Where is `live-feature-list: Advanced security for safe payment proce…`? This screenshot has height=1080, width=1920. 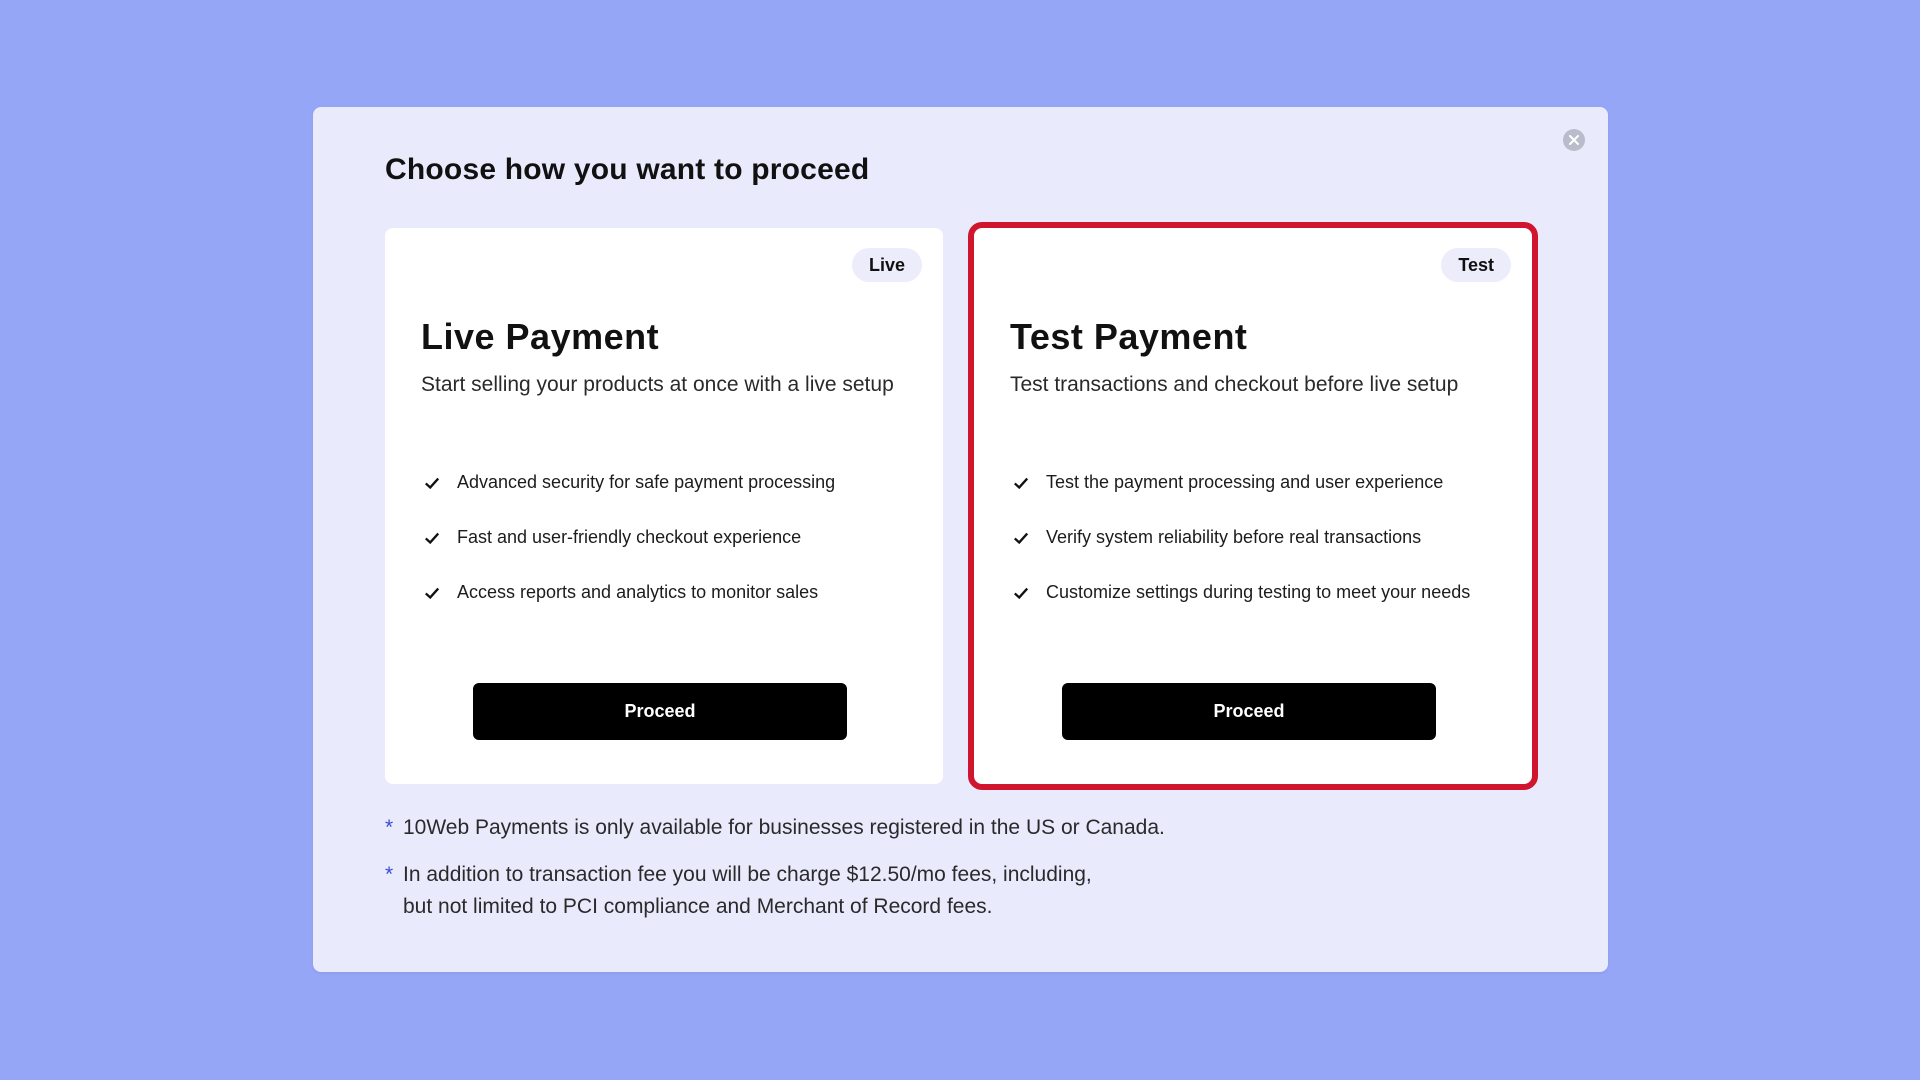
live-feature-list: Advanced security for safe payment proce… is located at coordinates (629, 537).